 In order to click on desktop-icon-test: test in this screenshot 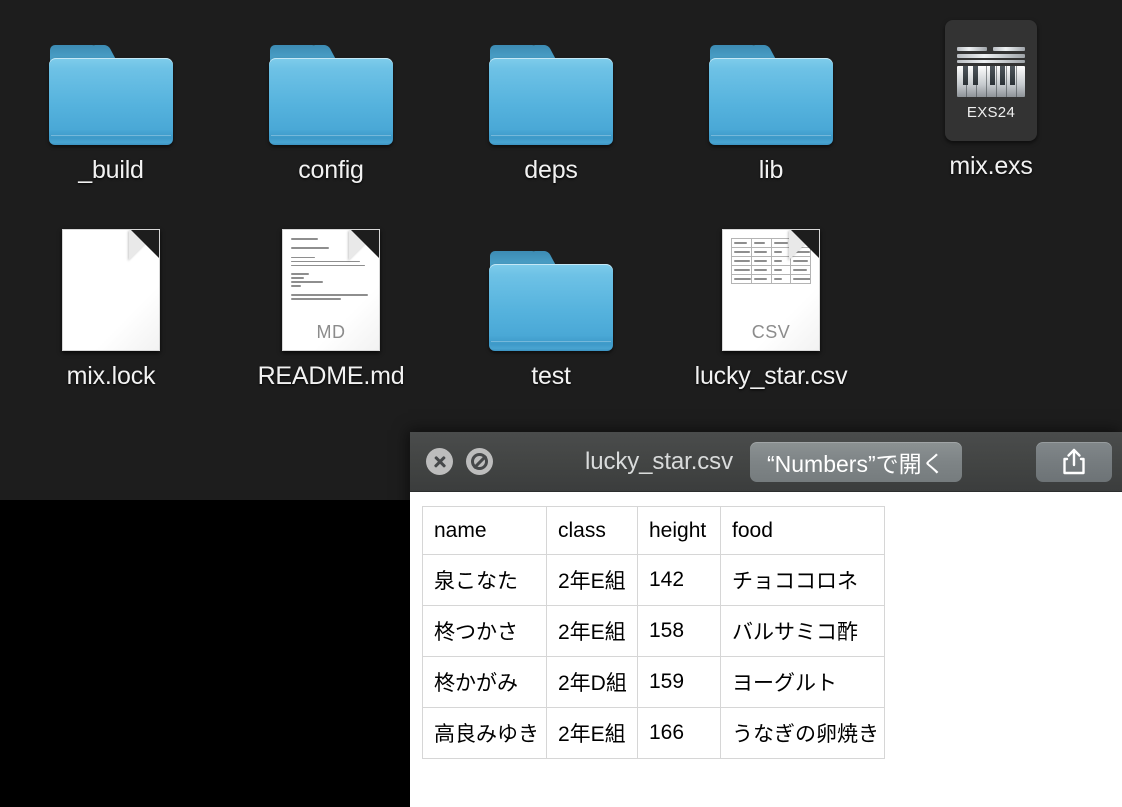, I will do `click(551, 308)`.